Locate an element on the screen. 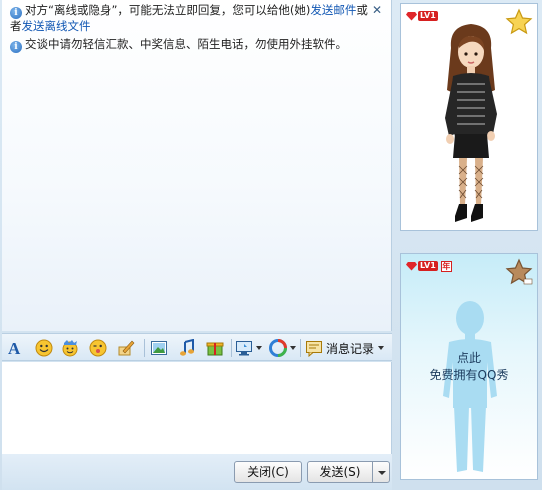  emoticon-icon is located at coordinates (44, 348).